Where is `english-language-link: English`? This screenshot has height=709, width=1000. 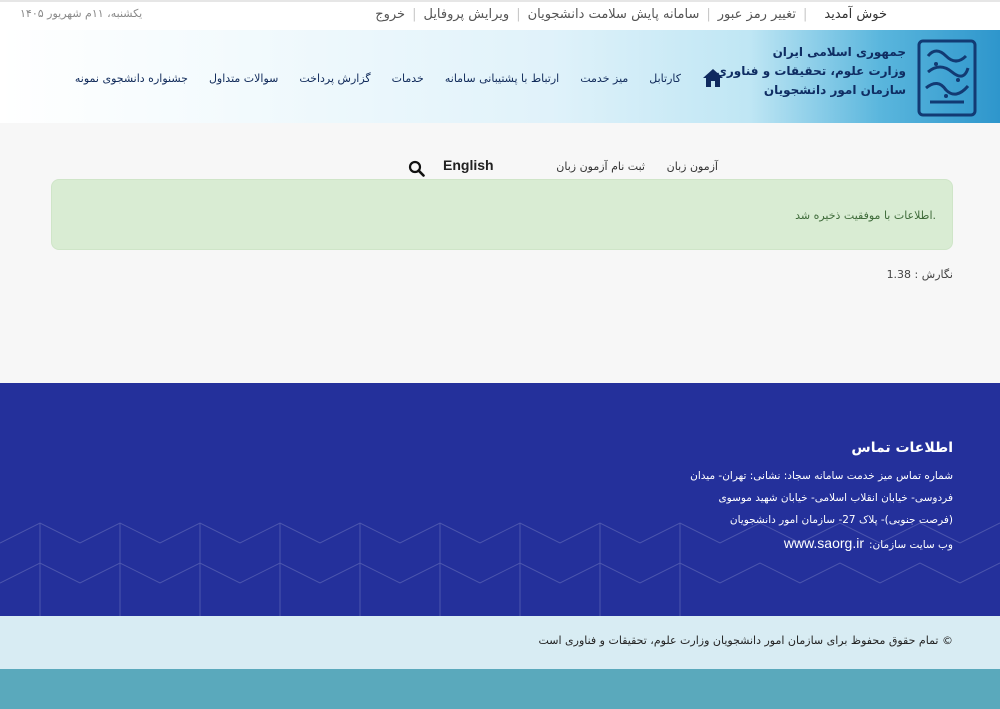 english-language-link: English is located at coordinates (468, 165).